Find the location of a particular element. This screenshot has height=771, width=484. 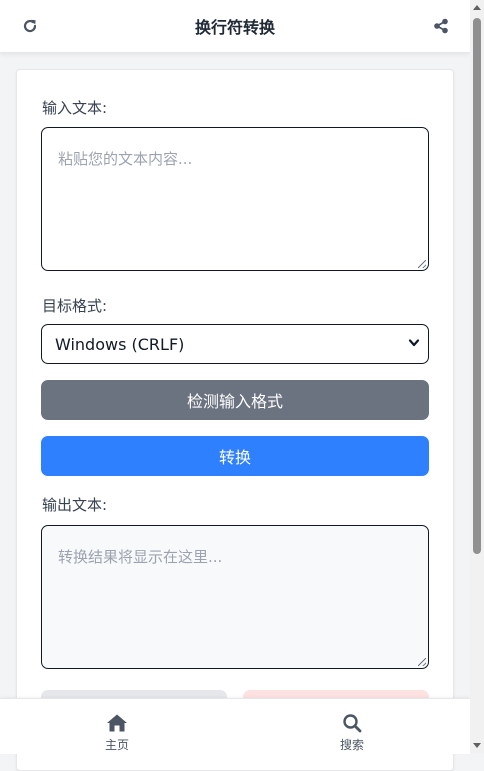

vertical-scrollbar is located at coordinates (477, 376).